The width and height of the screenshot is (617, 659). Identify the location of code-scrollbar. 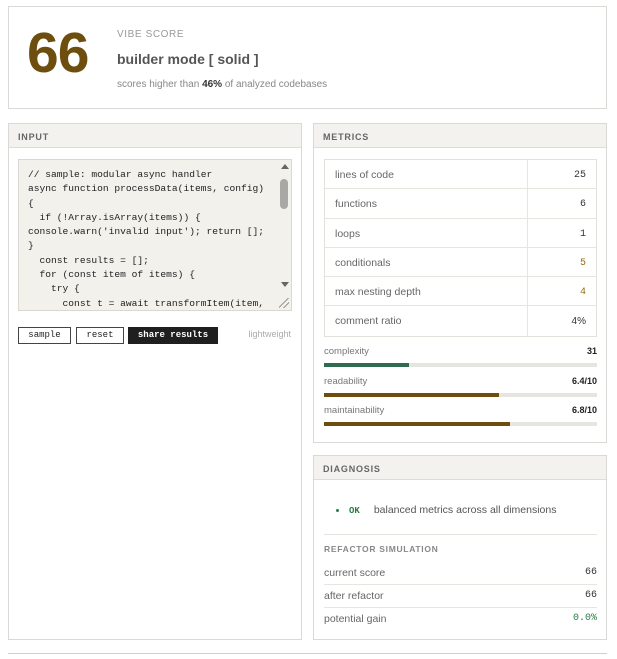
(284, 228).